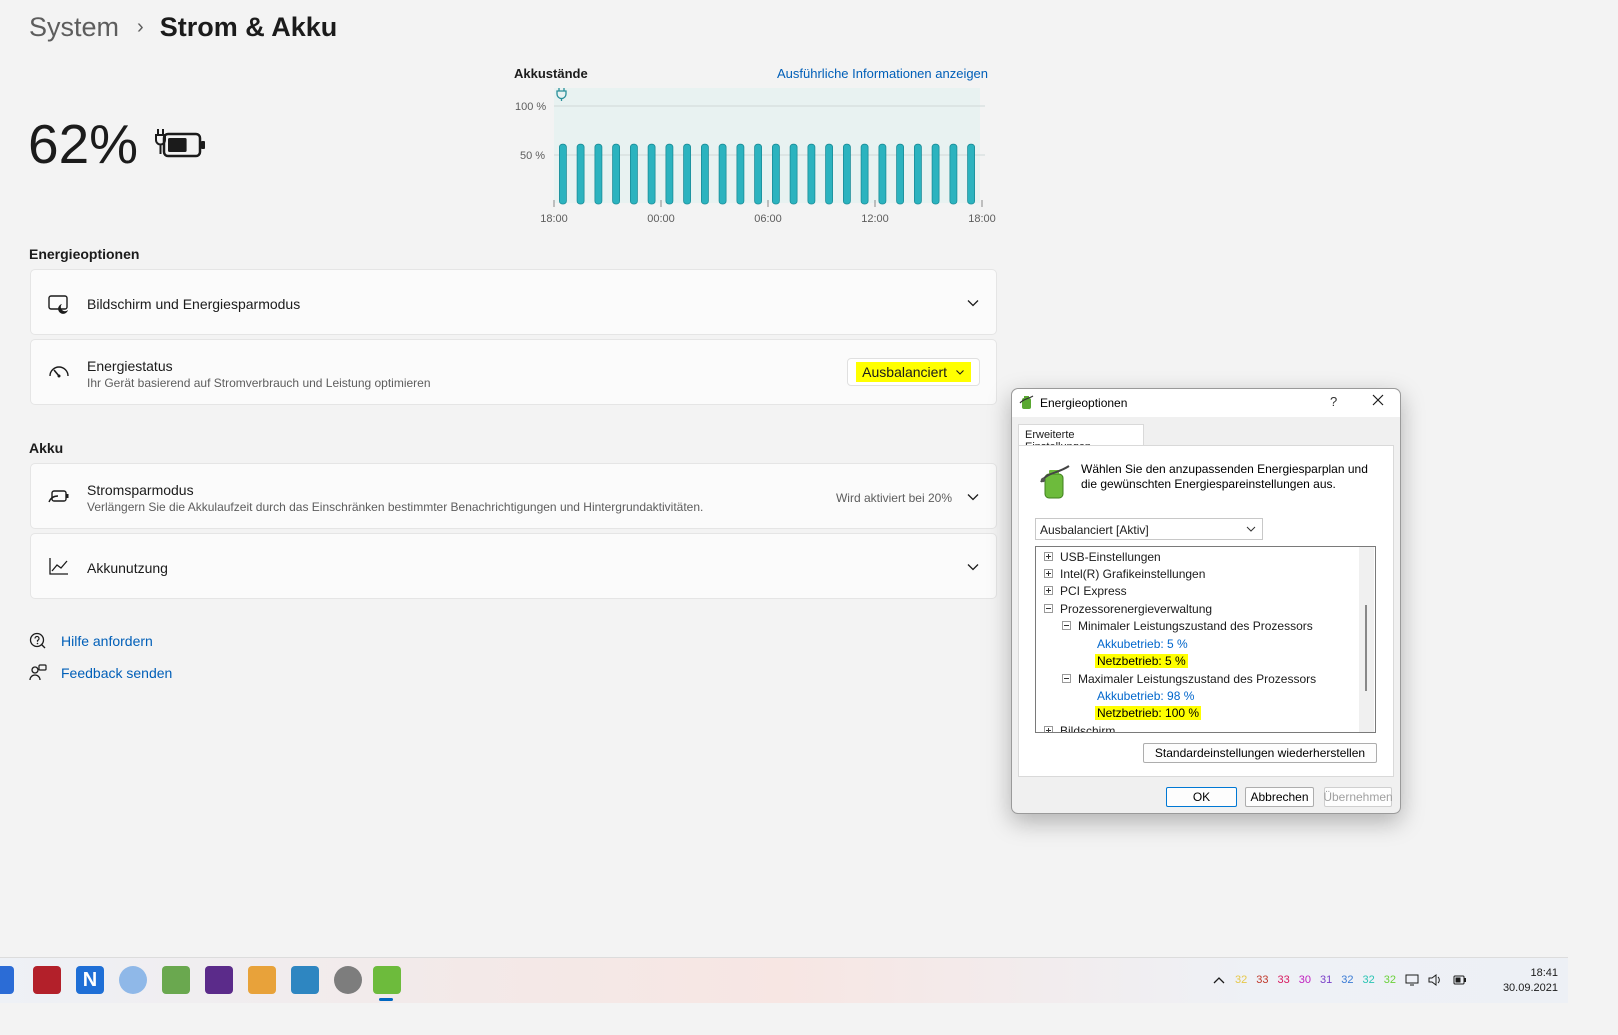  What do you see at coordinates (1124, 573) in the screenshot?
I see `tree-item-intel: Intel(R) Grafikeinstellungen` at bounding box center [1124, 573].